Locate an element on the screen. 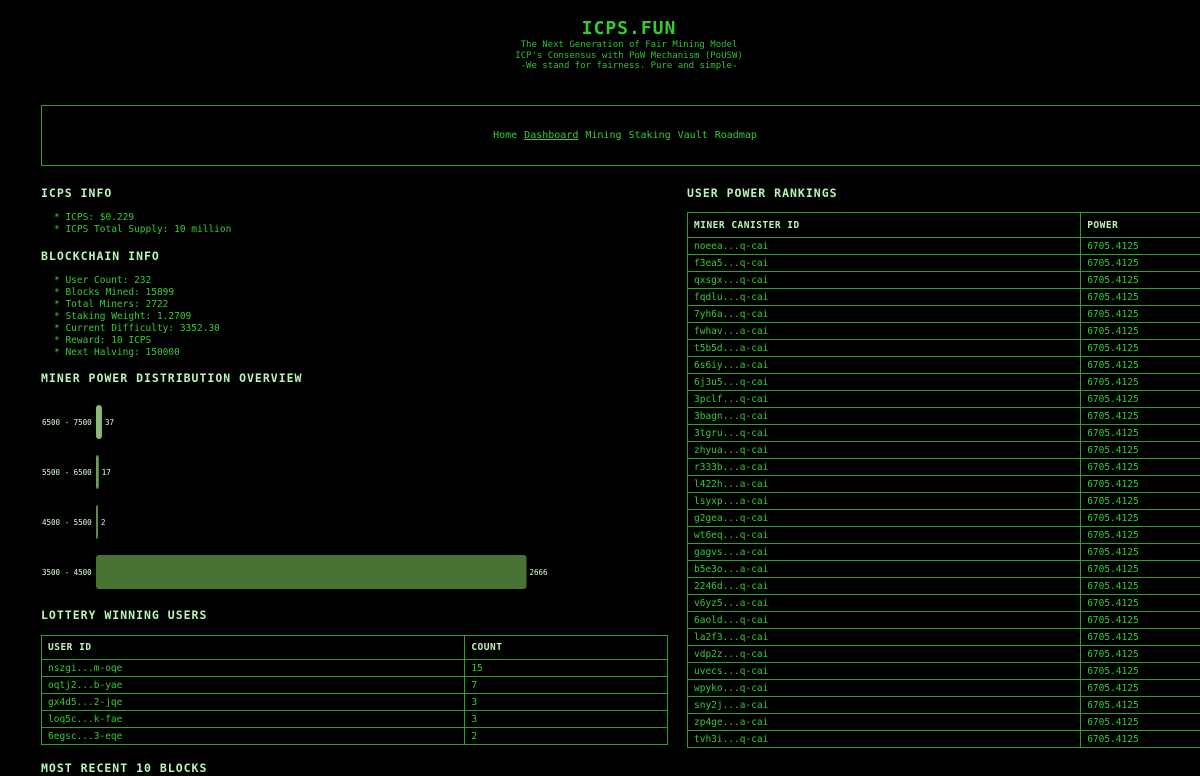 This screenshot has width=1200, height=776. table-row: fwhav...a-cai 6705.4125 is located at coordinates (943, 331).